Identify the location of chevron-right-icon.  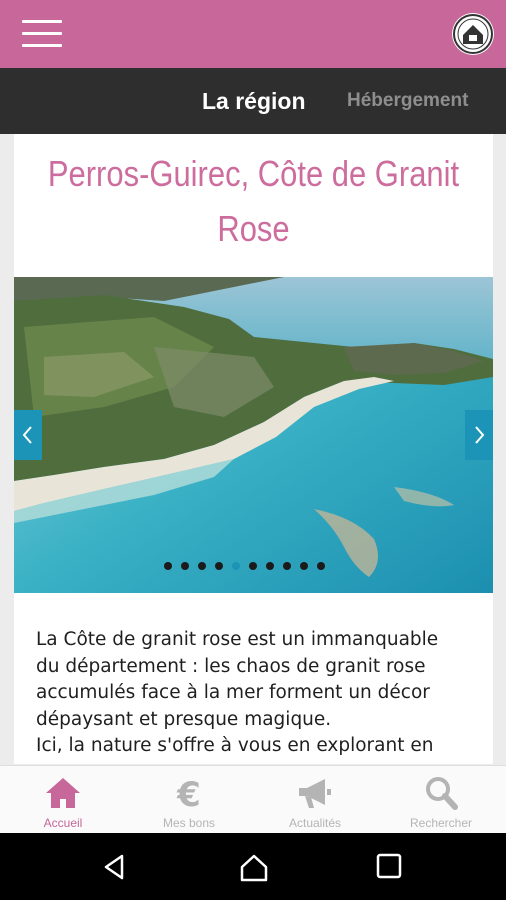
(480, 435).